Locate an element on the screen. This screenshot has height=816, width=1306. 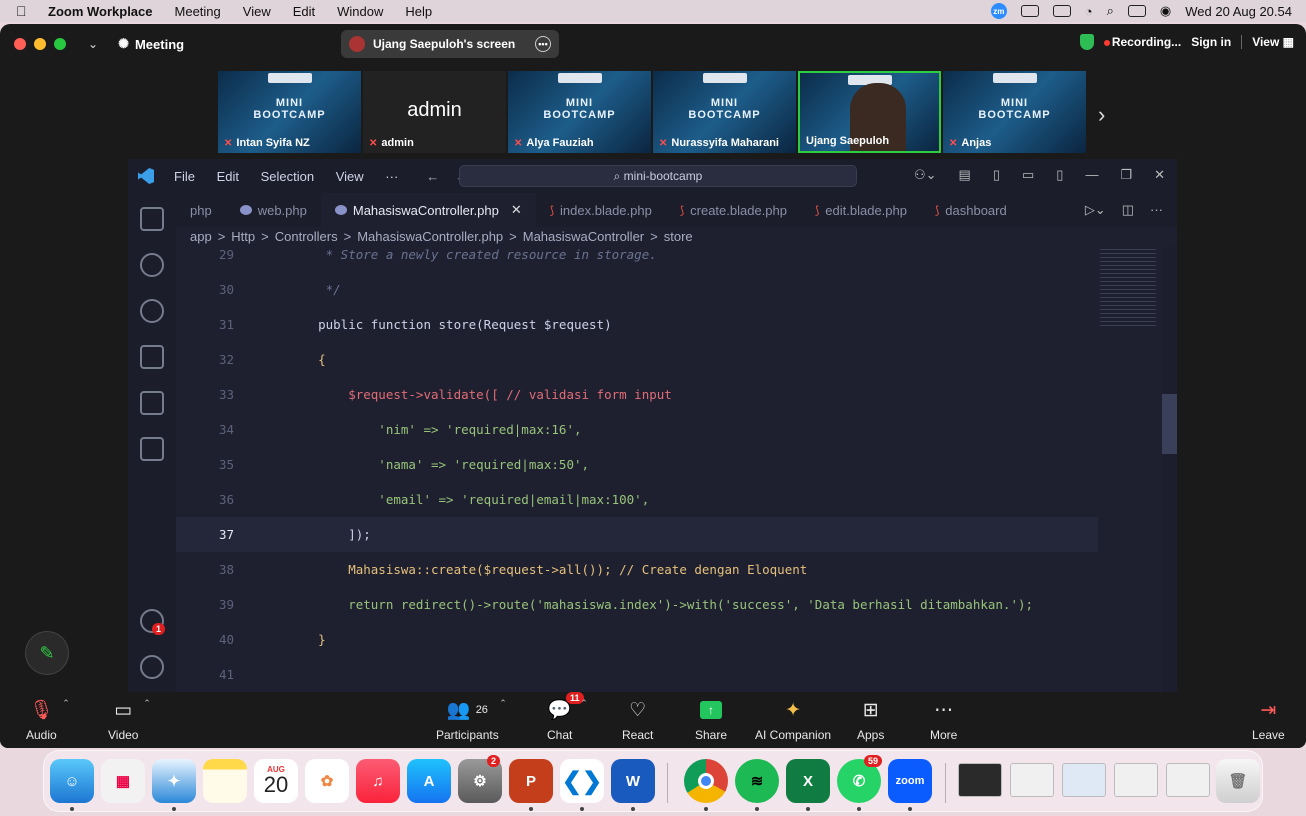
next-participants-chevron-icon: › is located at coordinates (1101, 115).